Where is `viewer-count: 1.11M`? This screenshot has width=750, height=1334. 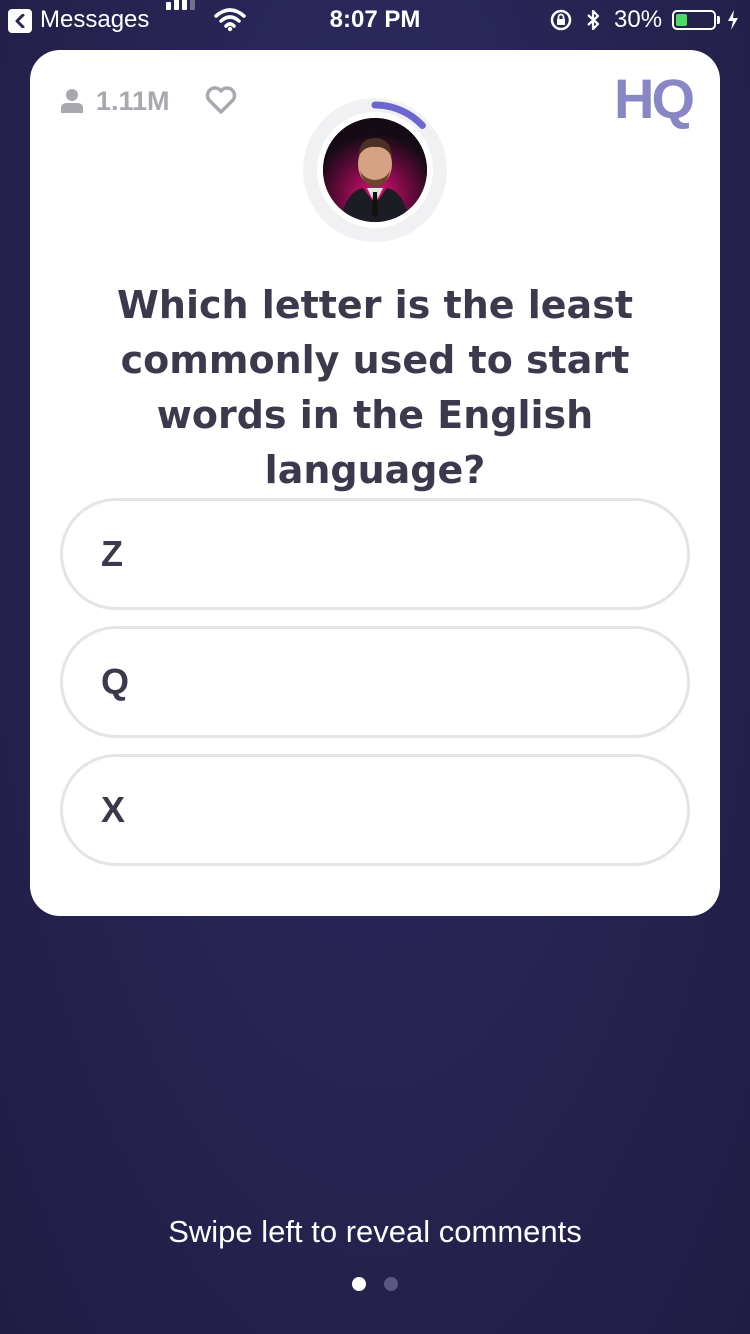 viewer-count: 1.11M is located at coordinates (115, 101).